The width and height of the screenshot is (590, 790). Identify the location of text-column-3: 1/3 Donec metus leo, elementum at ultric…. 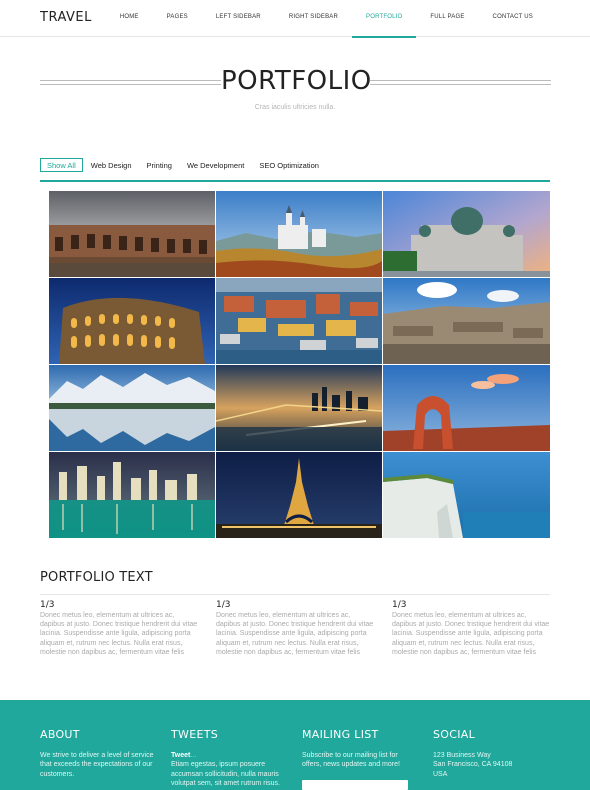
(472, 628).